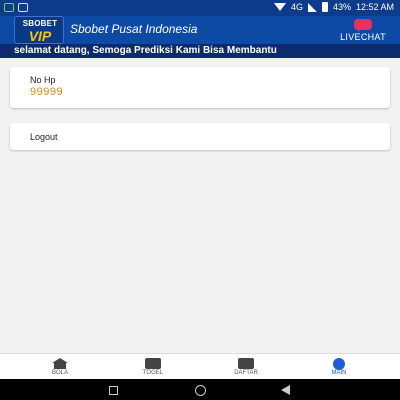  I want to click on nav-item-daftar: DAFTAR, so click(246, 368).